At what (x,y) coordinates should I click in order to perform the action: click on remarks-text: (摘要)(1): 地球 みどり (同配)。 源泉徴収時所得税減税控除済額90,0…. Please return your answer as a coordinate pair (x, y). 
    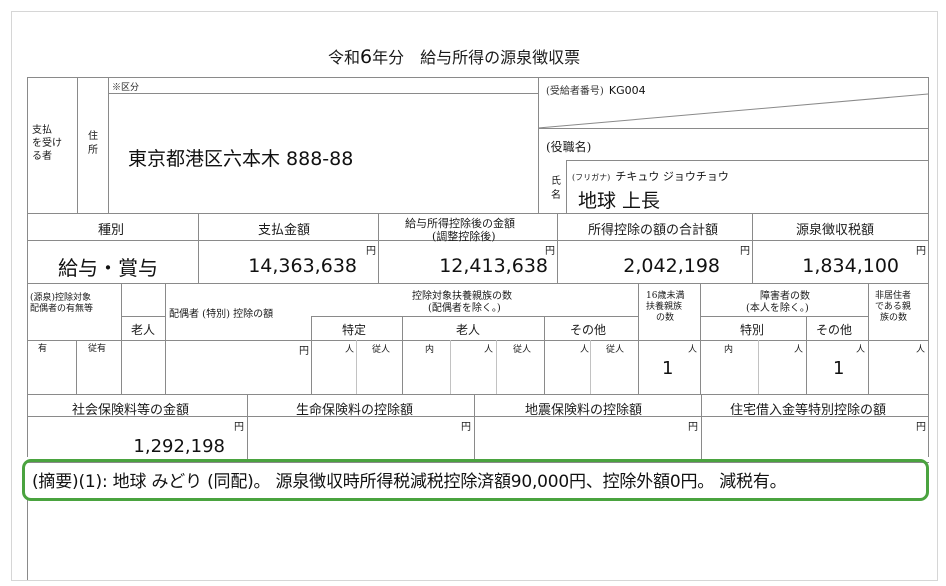
    Looking at the image, I should click on (409, 482).